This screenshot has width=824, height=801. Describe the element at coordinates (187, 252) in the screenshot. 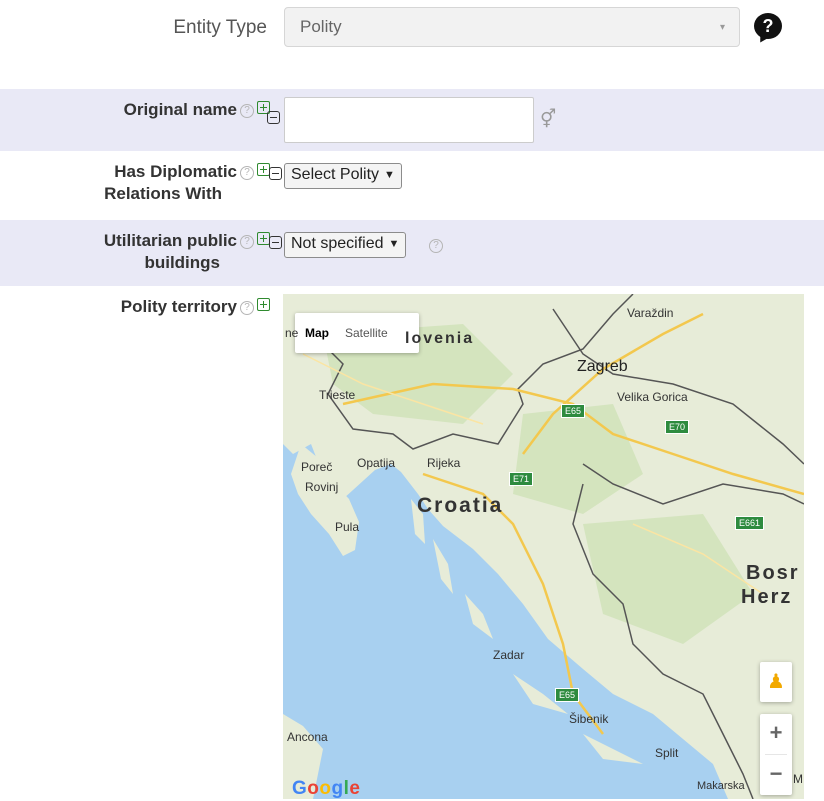

I see `utilitarian-label: Utilitarian public? buildings` at that location.